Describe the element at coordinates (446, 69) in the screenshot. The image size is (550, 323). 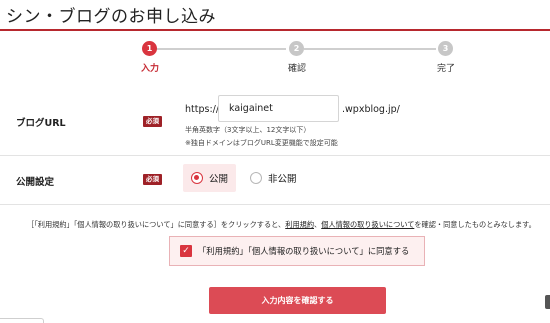
I see `step-3-label: 完了` at that location.